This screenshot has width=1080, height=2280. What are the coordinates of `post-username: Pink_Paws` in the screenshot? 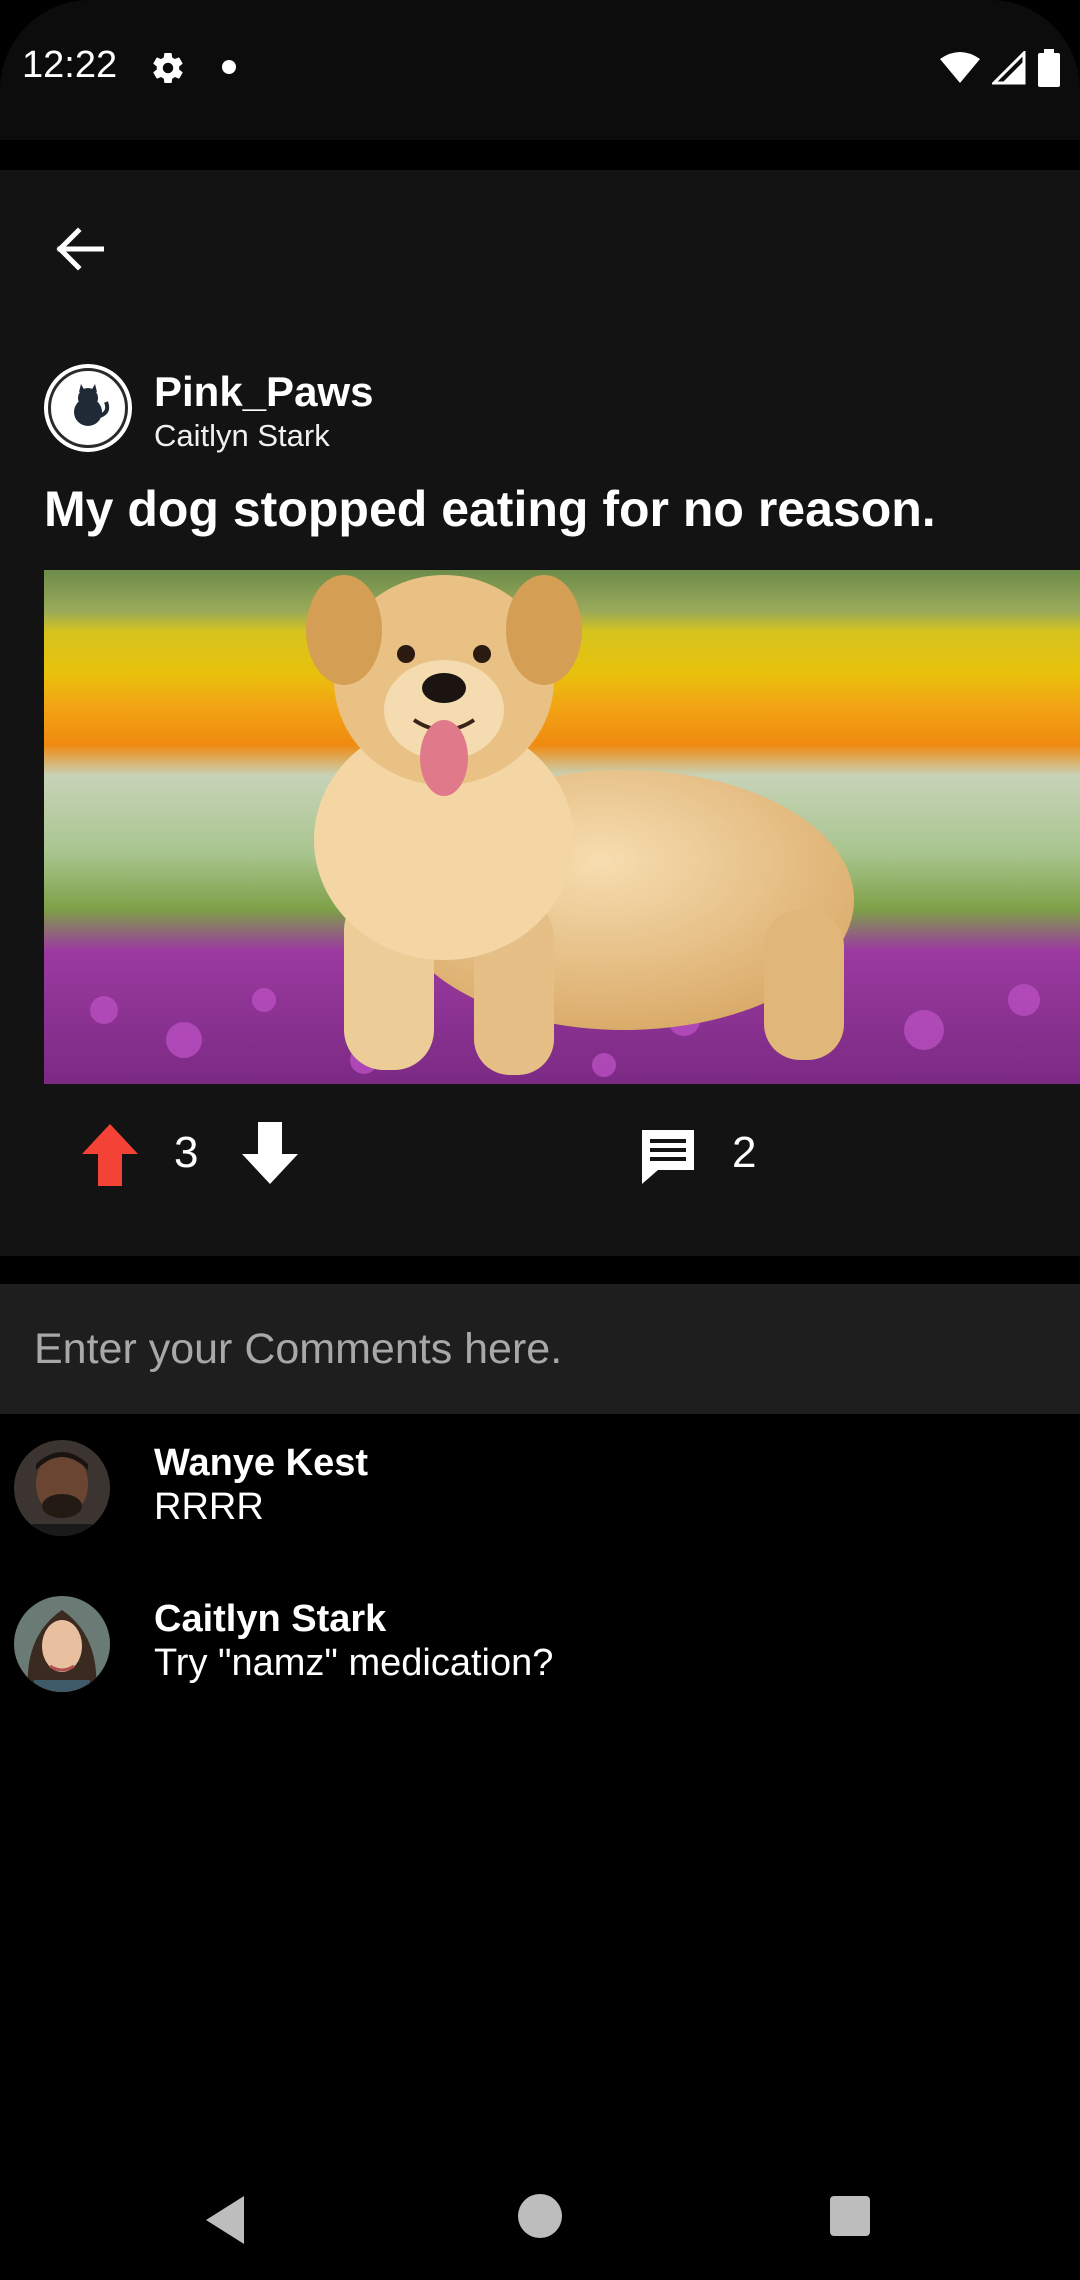 It's located at (263, 392).